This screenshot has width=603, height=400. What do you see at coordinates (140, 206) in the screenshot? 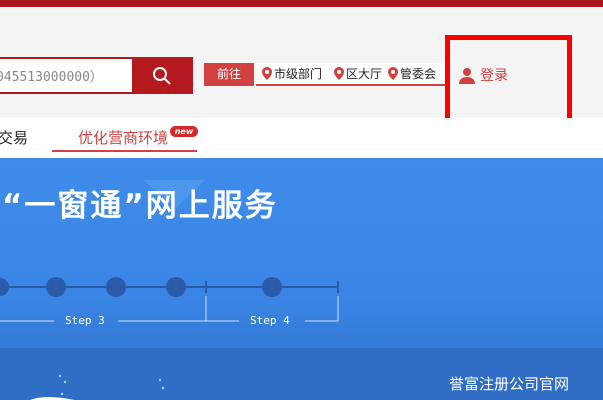
I see `hero-title: “一窗通”网上服务` at bounding box center [140, 206].